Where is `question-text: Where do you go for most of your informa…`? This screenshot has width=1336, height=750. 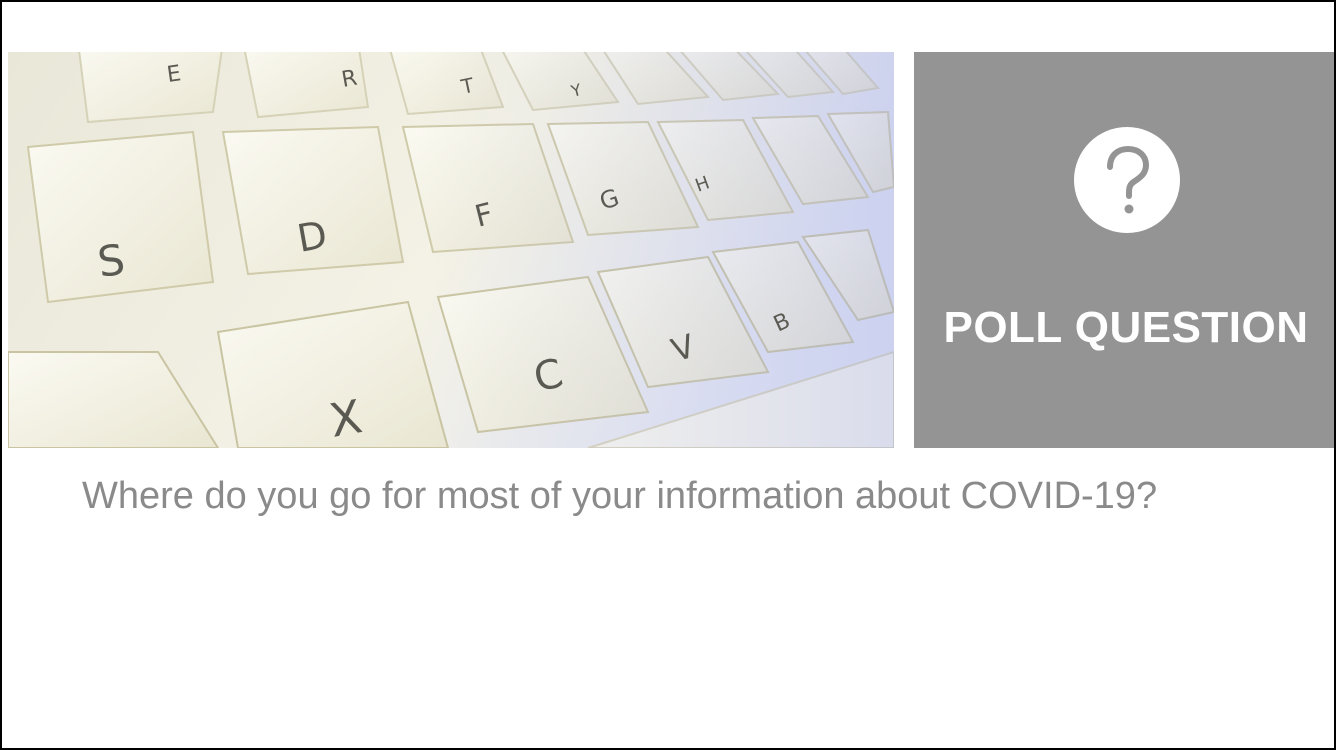 question-text: Where do you go for most of your informa… is located at coordinates (620, 496).